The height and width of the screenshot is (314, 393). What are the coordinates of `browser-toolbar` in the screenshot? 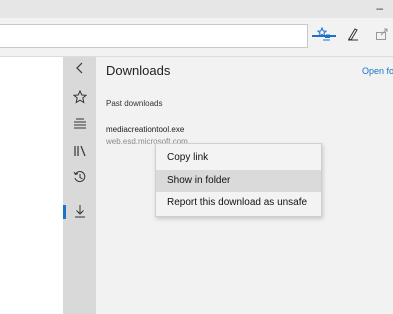 It's located at (196, 37).